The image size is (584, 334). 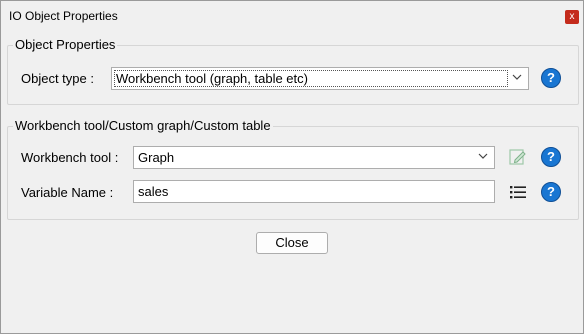 What do you see at coordinates (551, 157) in the screenshot?
I see `workbench-tool-help-icon: ?` at bounding box center [551, 157].